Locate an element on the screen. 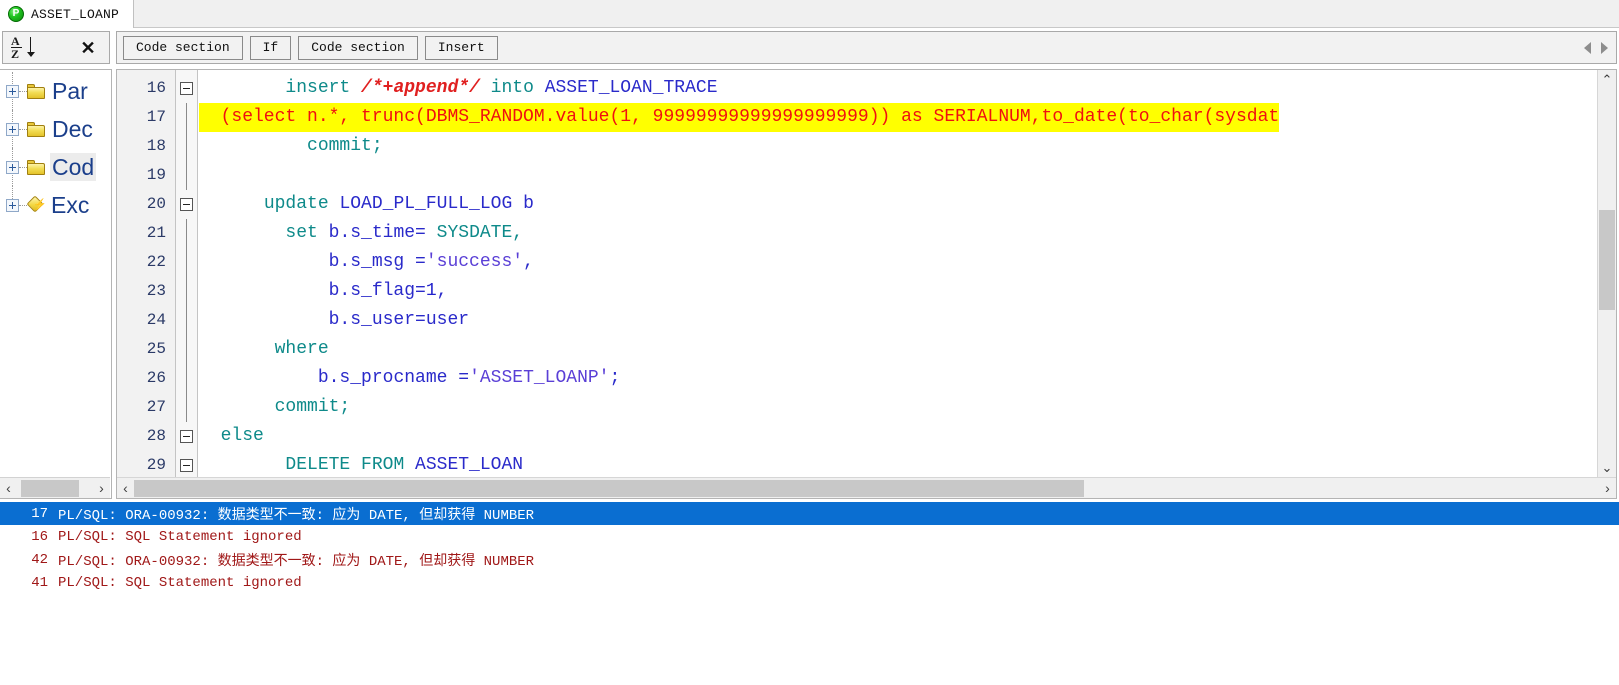 The width and height of the screenshot is (1619, 685). tree-item-cod: Cod is located at coordinates (55, 167).